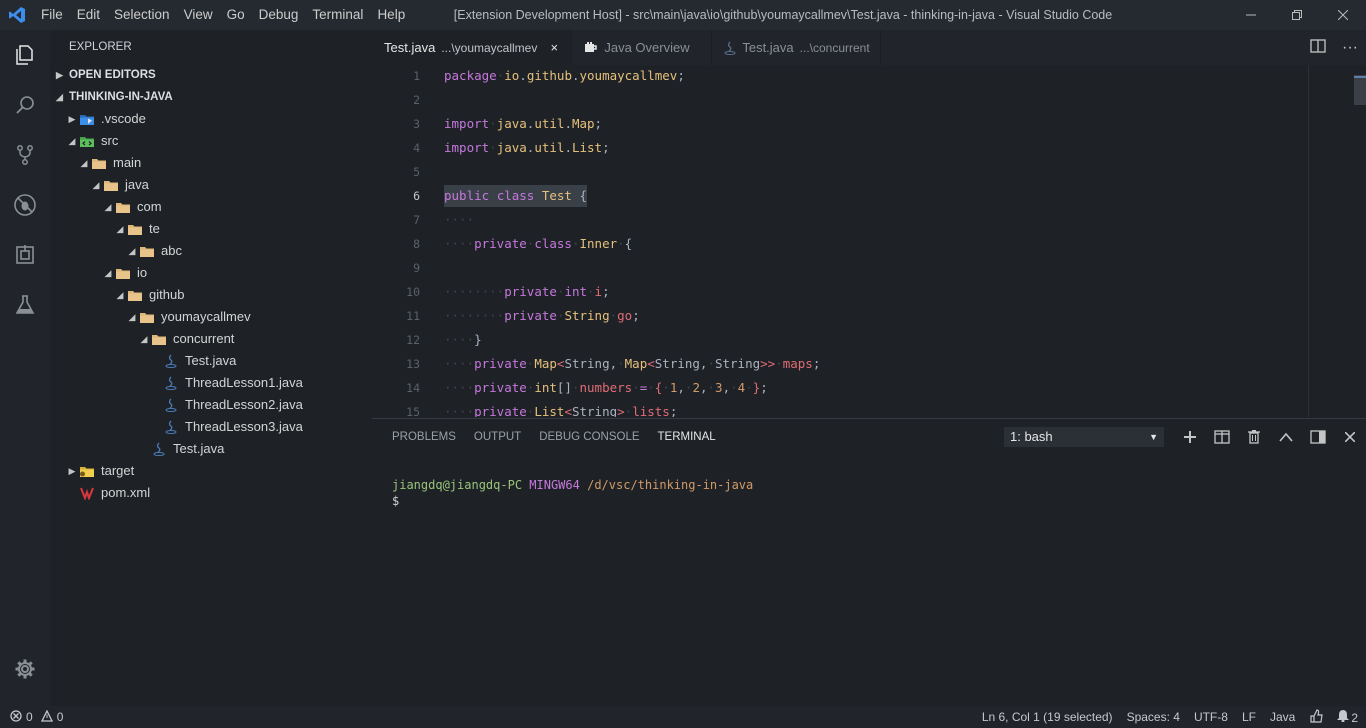  What do you see at coordinates (1308, 241) in the screenshot?
I see `minimap-divider` at bounding box center [1308, 241].